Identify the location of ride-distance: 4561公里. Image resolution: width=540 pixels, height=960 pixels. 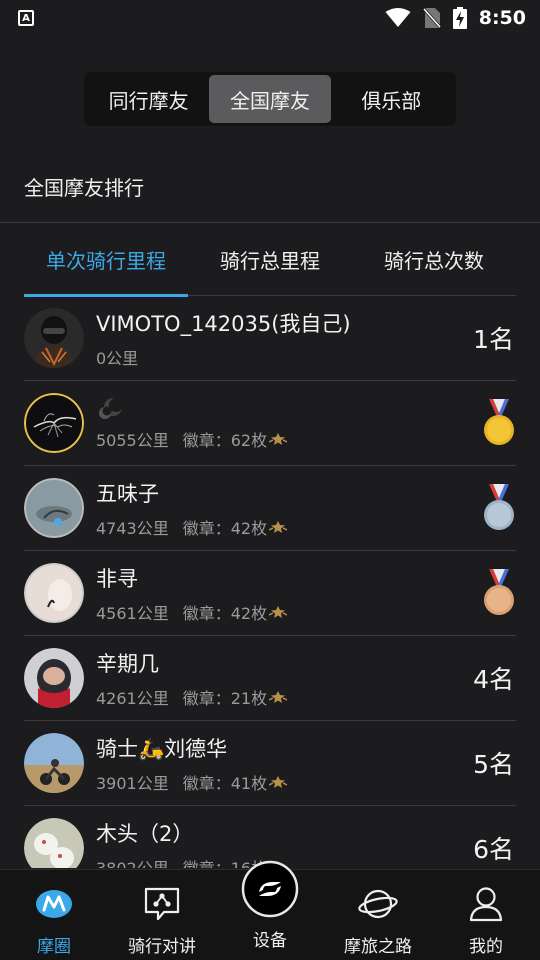
(132, 613).